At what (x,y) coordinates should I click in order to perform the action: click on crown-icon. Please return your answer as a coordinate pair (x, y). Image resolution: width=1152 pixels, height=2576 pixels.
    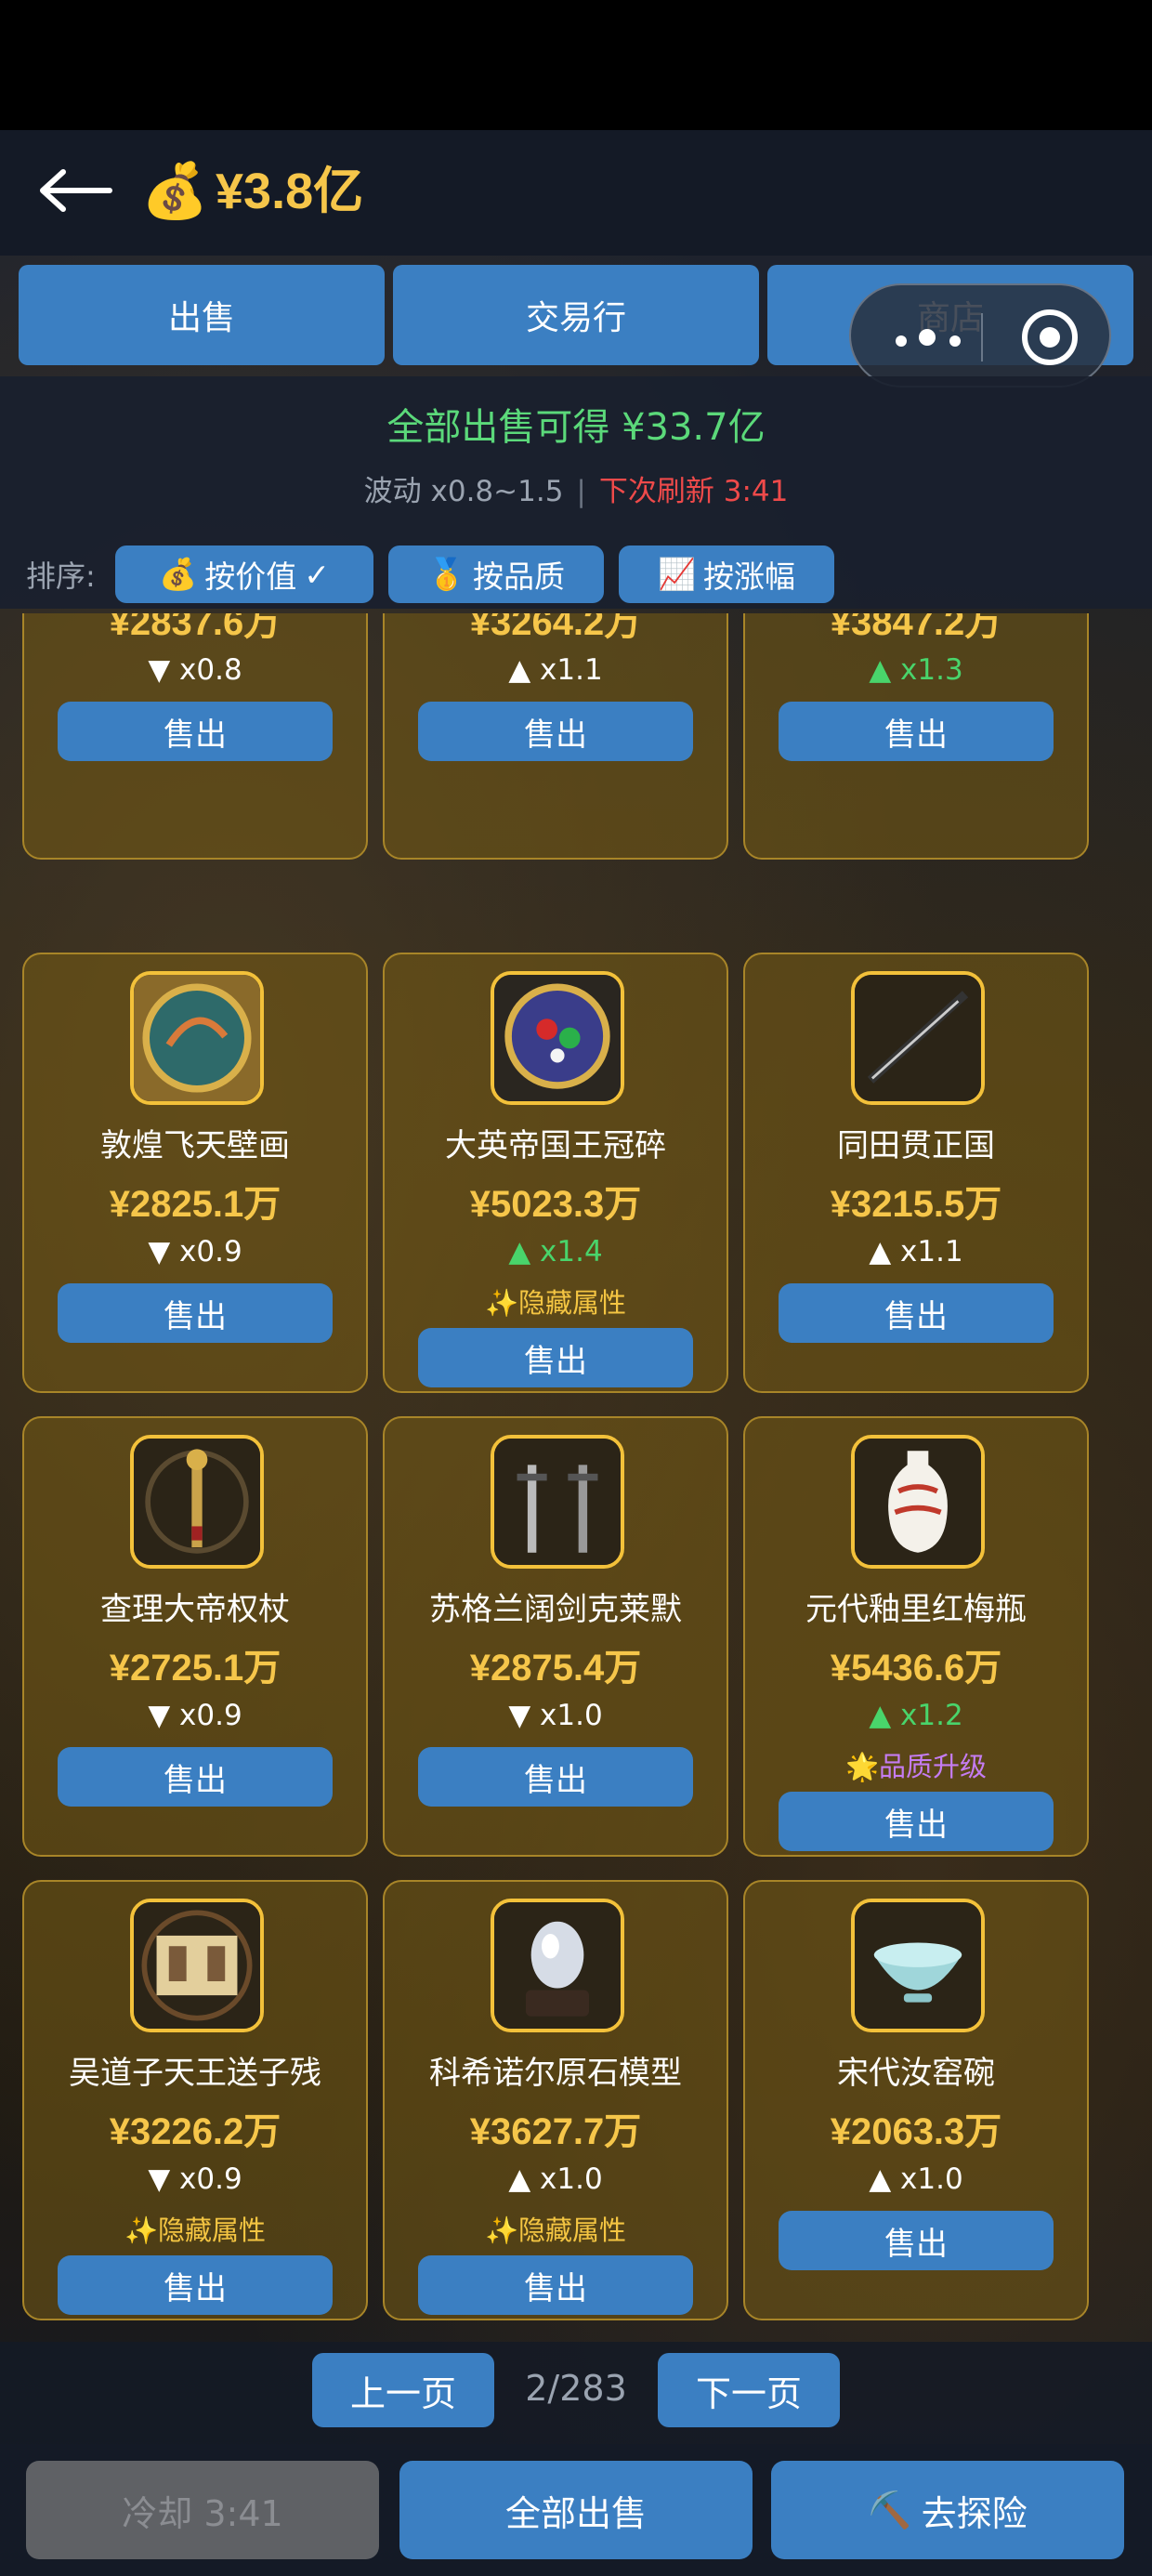
    Looking at the image, I should click on (557, 1038).